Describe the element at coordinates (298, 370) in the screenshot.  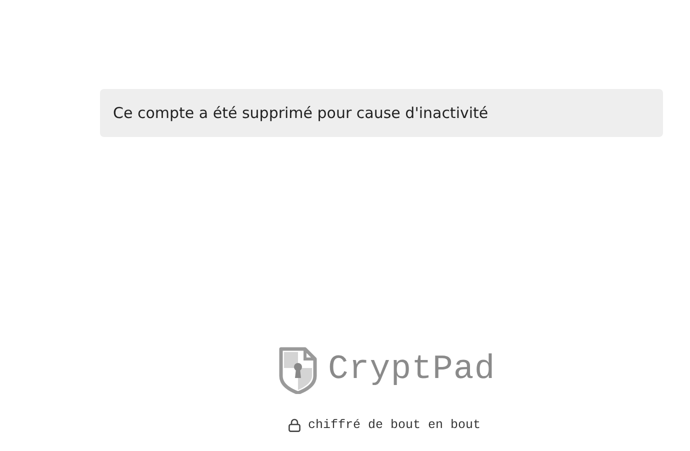
I see `shield-logo-icon` at that location.